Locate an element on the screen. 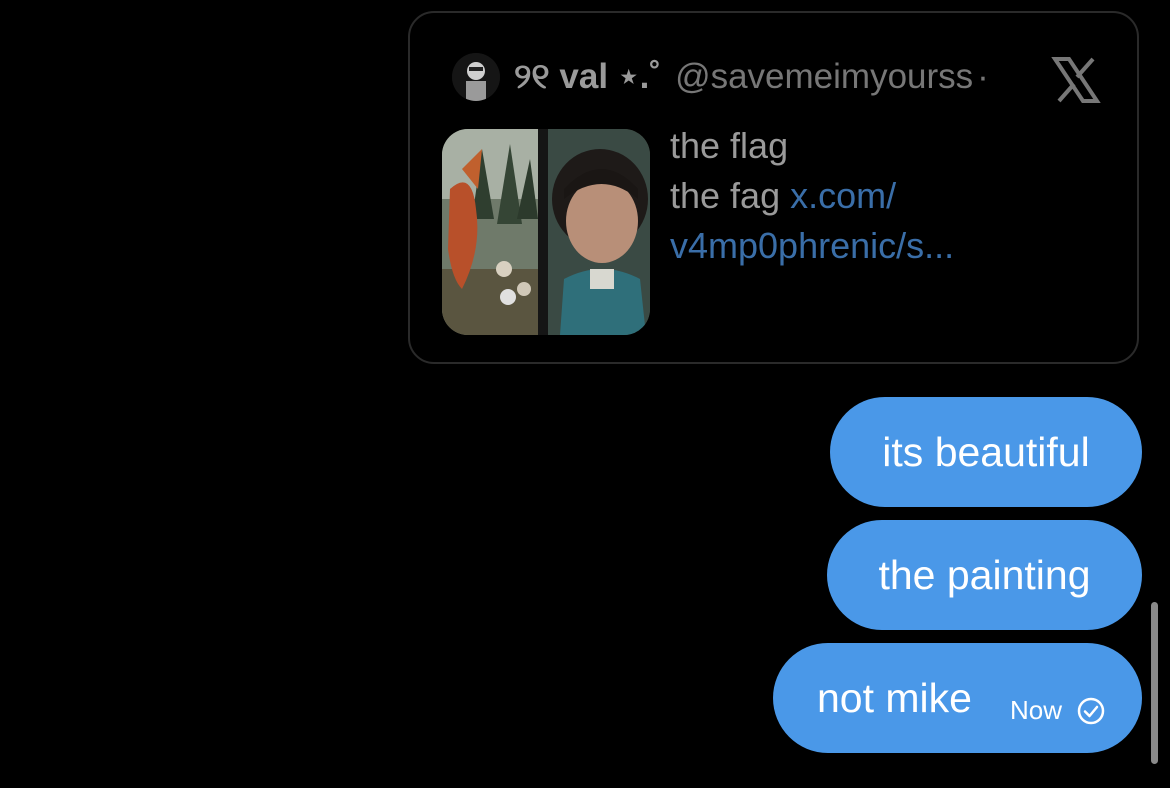  quoted-post-header: ୨୧ val ⋆.˚ @savemeimyourss · is located at coordinates (777, 77).